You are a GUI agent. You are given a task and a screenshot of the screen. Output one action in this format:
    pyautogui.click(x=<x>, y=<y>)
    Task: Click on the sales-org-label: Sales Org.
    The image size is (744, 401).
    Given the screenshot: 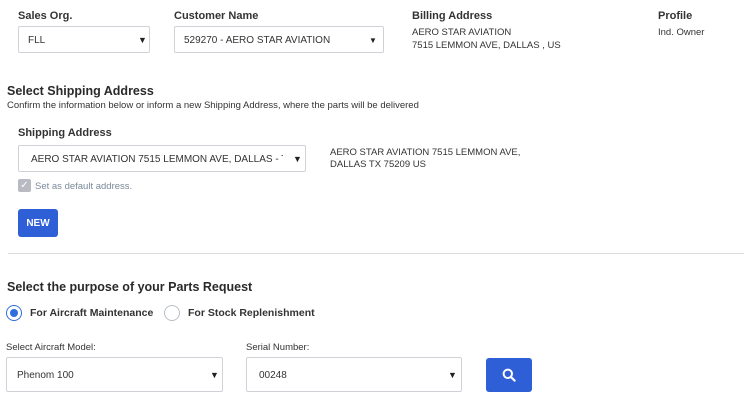 What is the action you would take?
    pyautogui.click(x=45, y=16)
    